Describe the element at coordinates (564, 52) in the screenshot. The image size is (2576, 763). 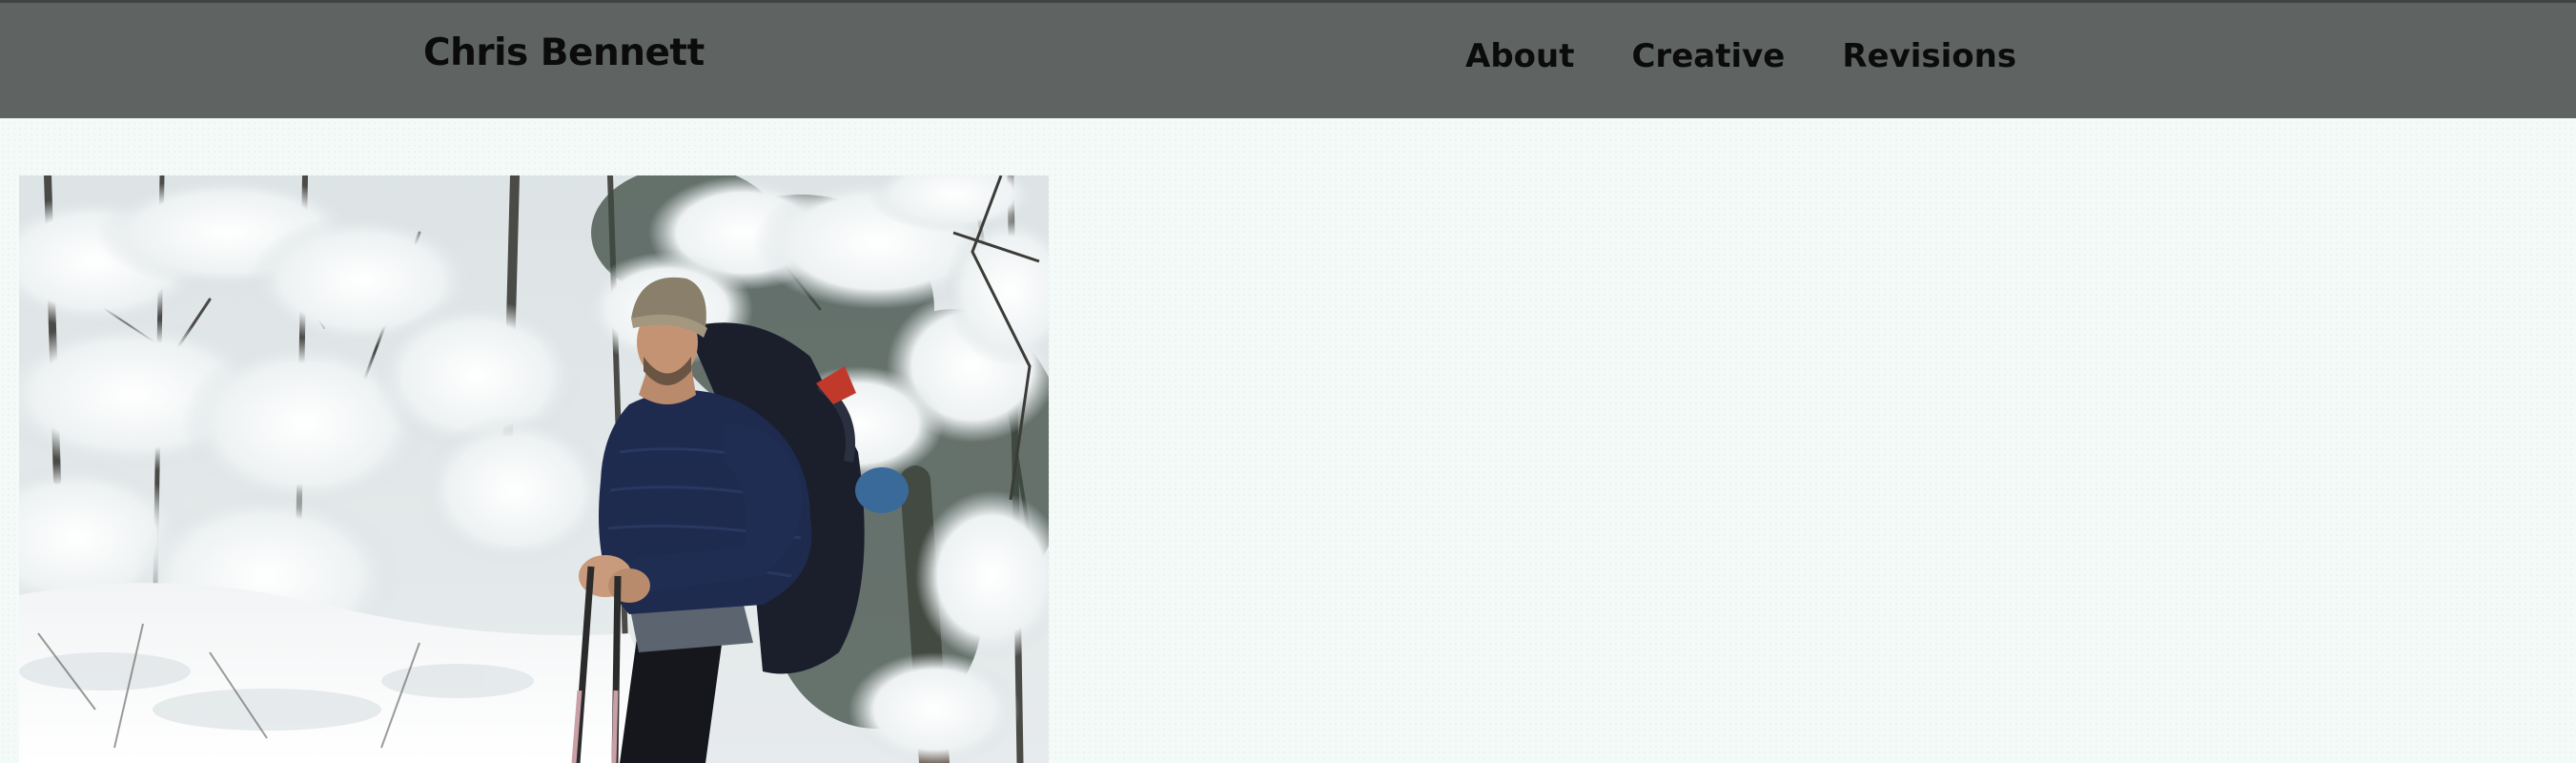
I see `site-brand-link: Chris Bennett` at that location.